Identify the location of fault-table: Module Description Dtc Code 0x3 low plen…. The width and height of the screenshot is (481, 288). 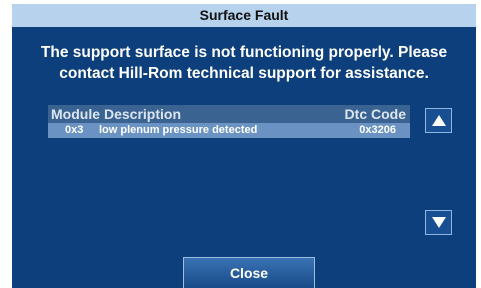
(229, 121).